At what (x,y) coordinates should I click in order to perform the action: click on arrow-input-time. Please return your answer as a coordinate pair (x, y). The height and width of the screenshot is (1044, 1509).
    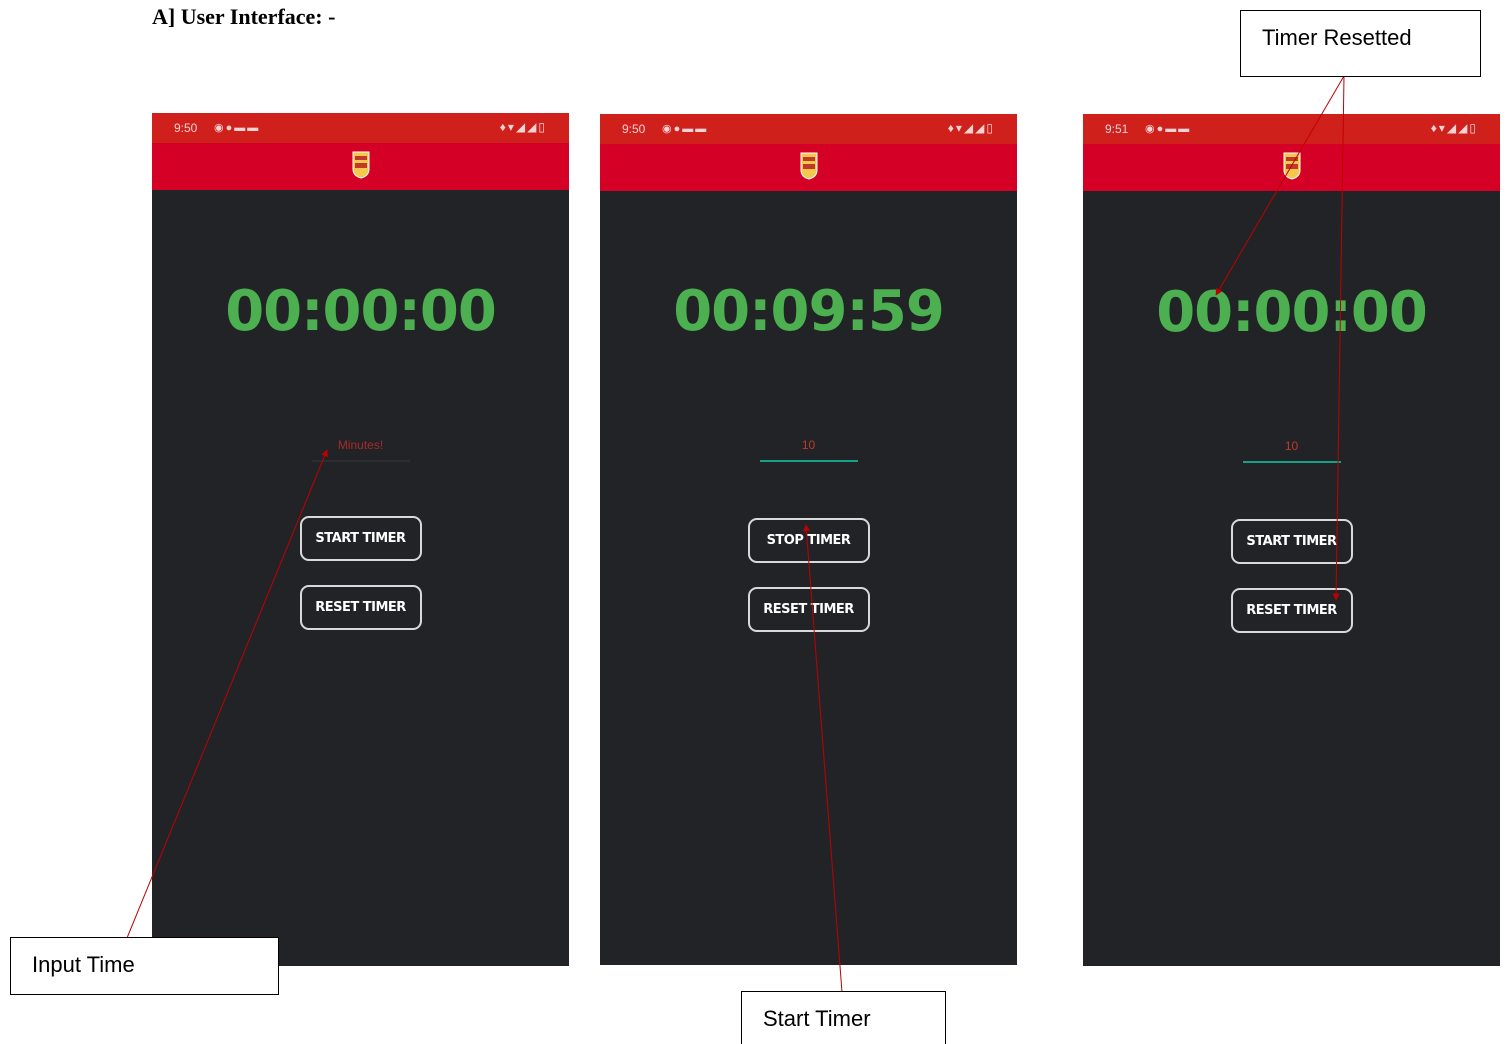
    Looking at the image, I should click on (227, 694).